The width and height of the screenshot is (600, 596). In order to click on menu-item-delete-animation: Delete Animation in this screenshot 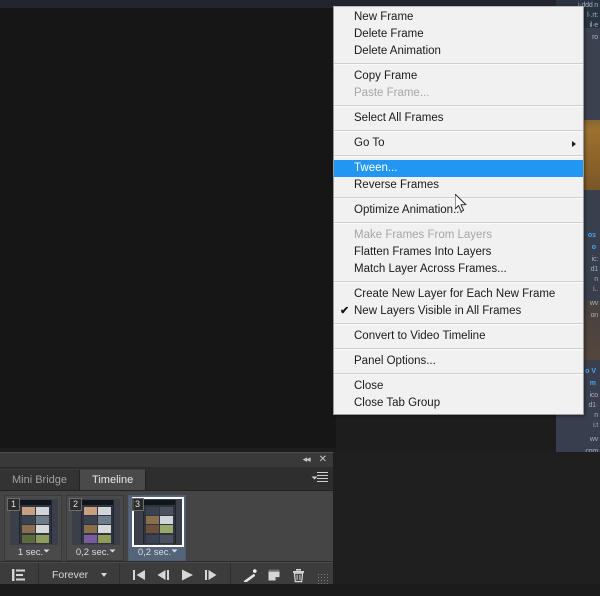, I will do `click(458, 51)`.